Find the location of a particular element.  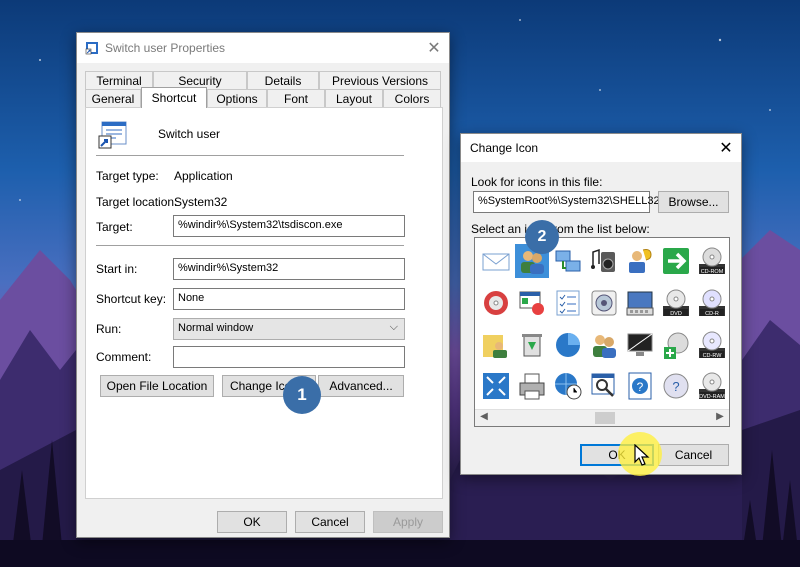

tab-options: Options is located at coordinates (237, 98).